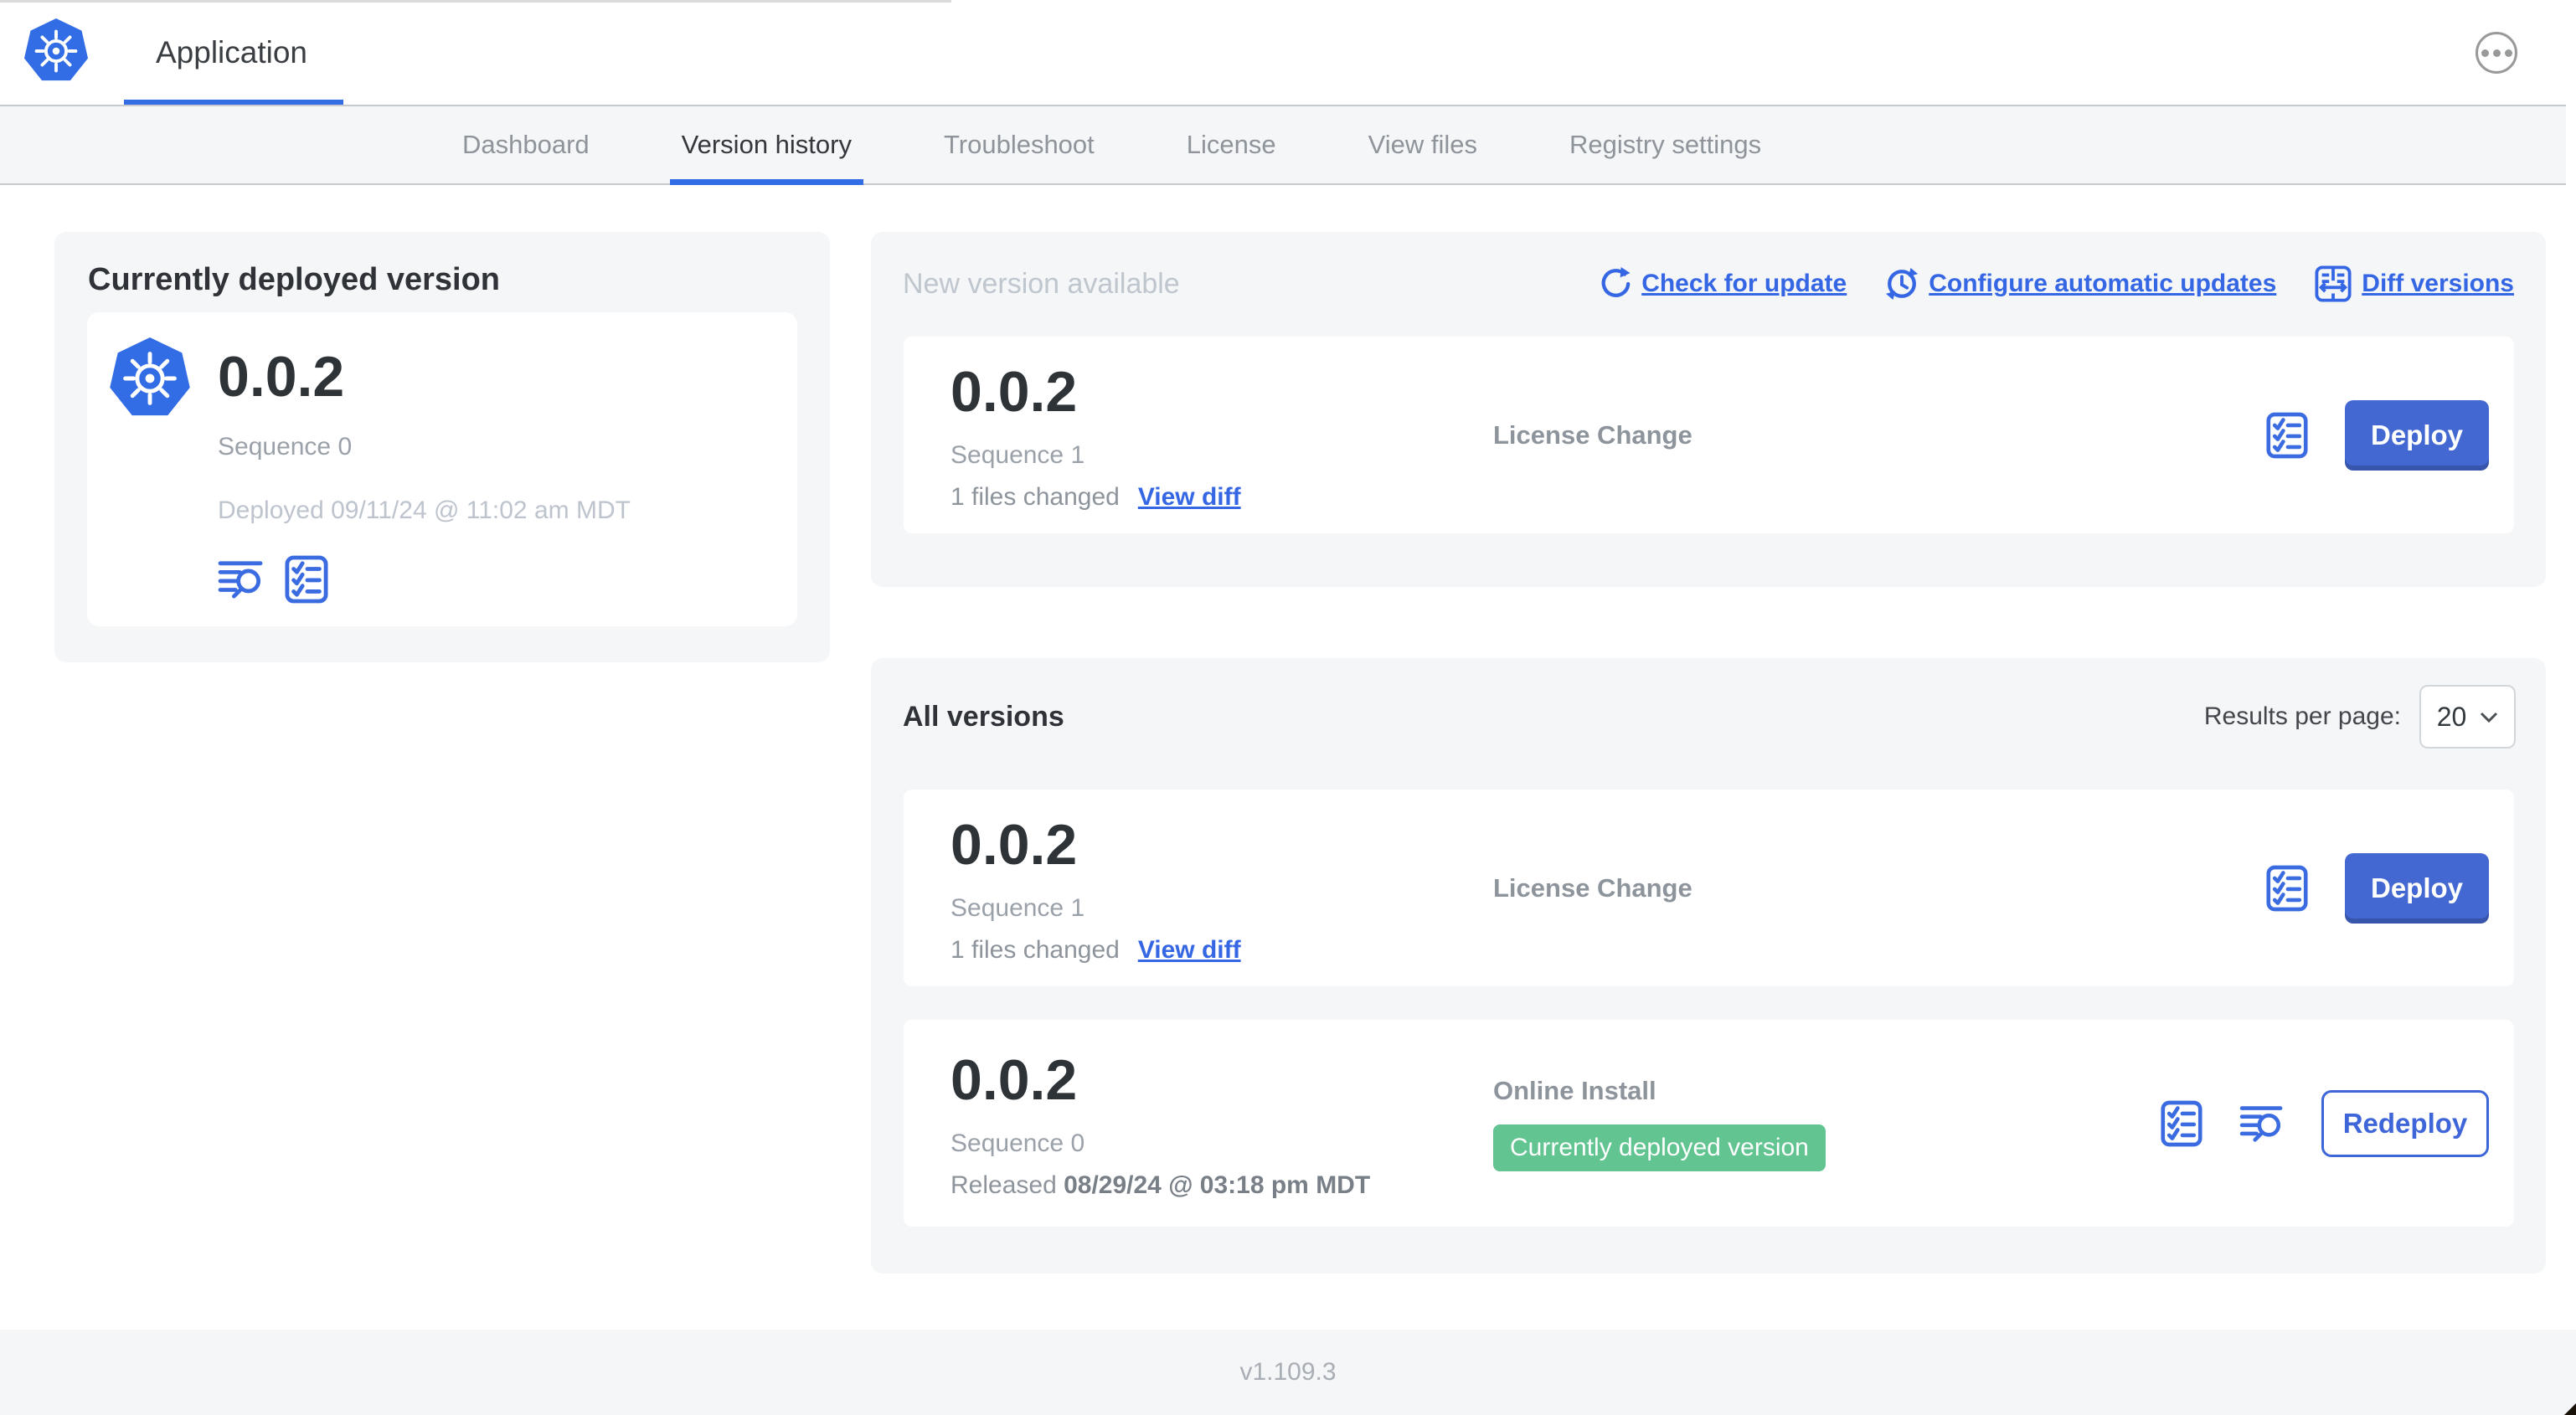 The width and height of the screenshot is (2576, 1415). What do you see at coordinates (526, 144) in the screenshot?
I see `tab-dashboard: Dashboard` at bounding box center [526, 144].